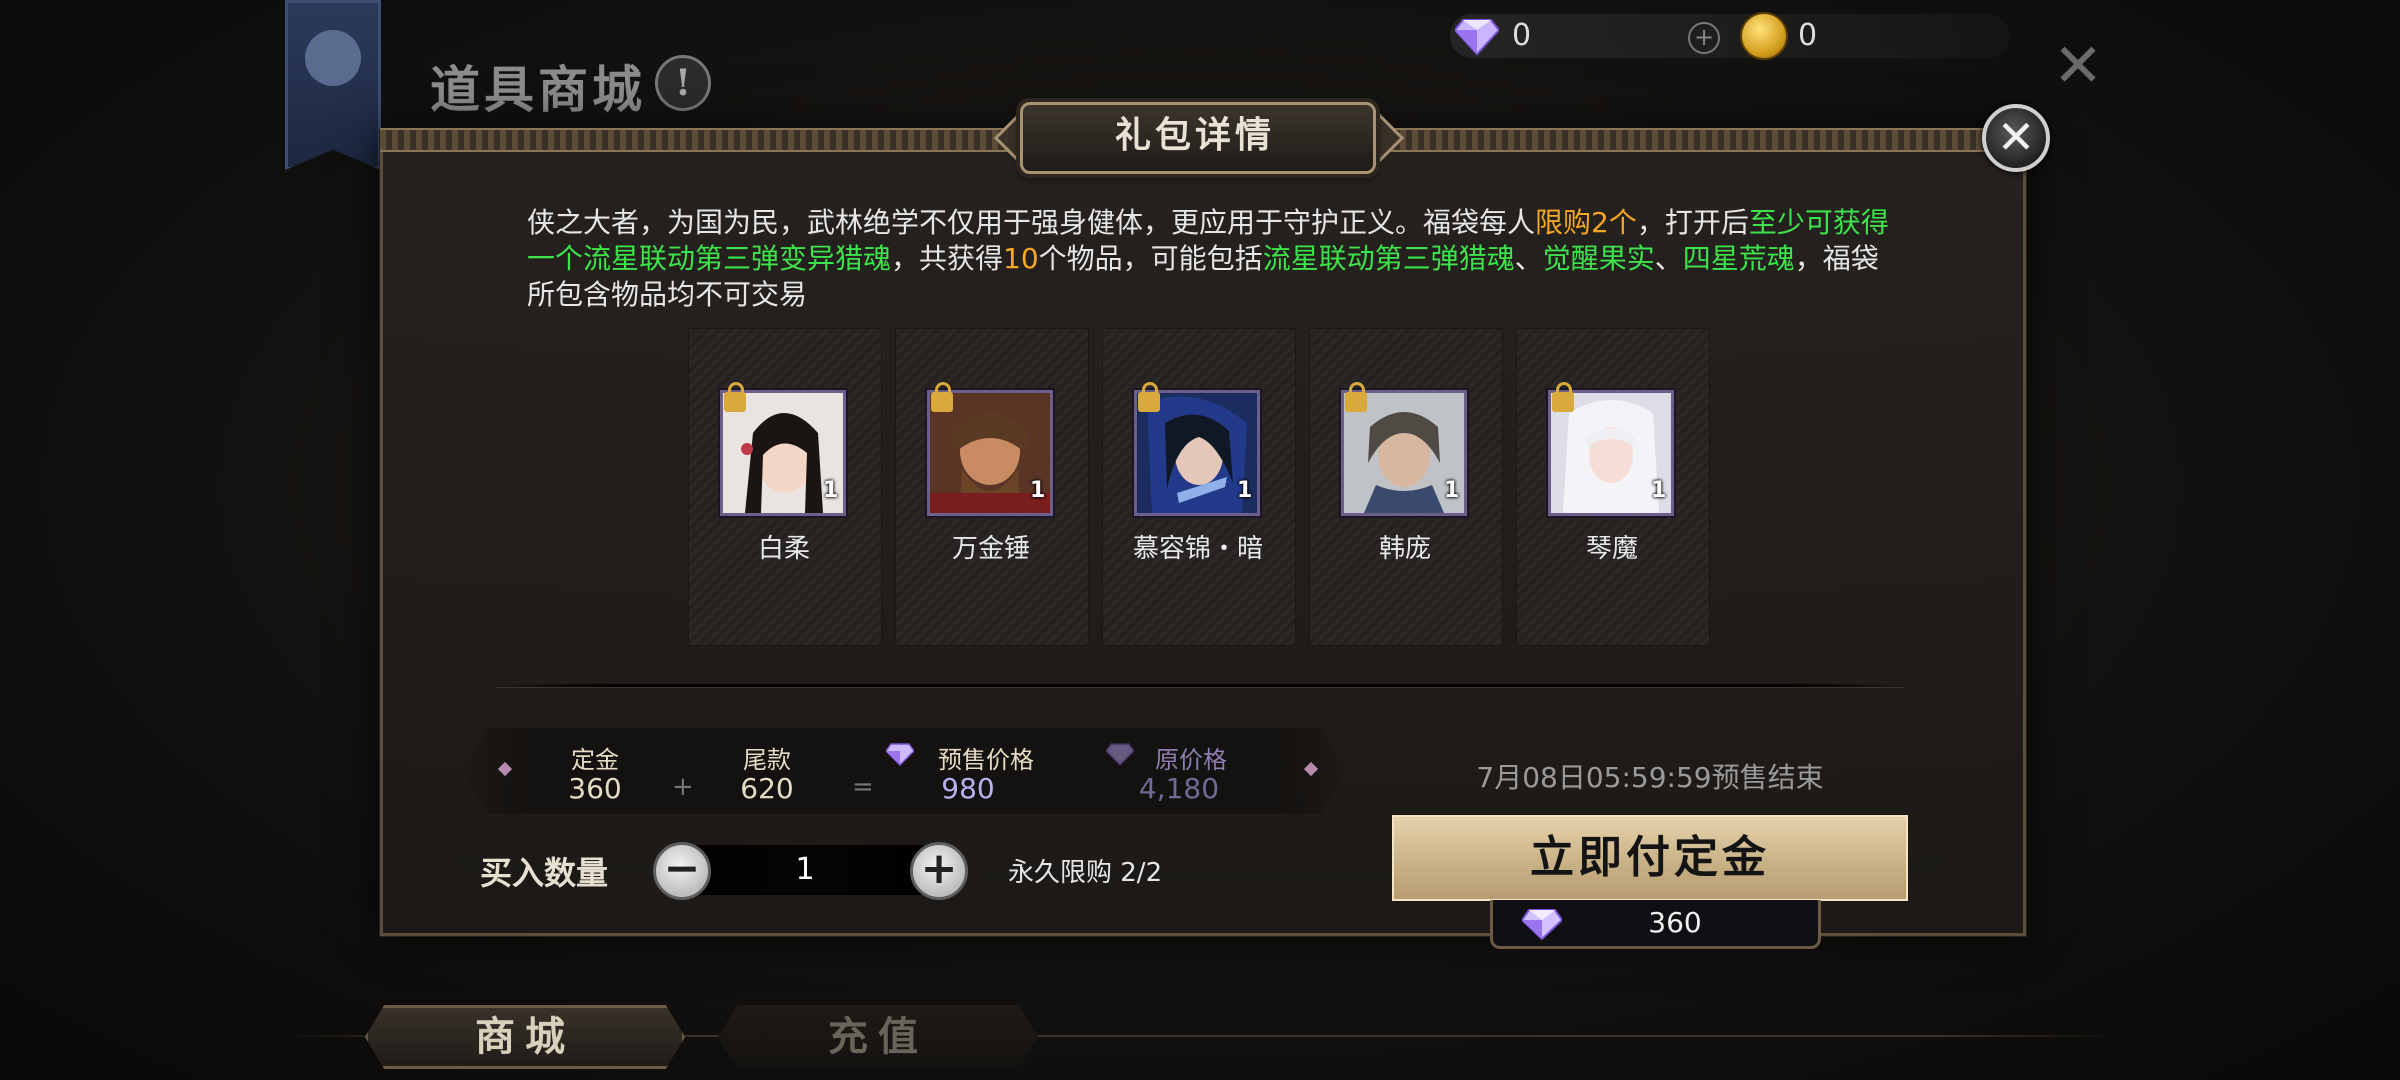 This screenshot has width=2400, height=1080. What do you see at coordinates (1650, 777) in the screenshot?
I see `presale-end-time: 7月08日05:59:59预售结束` at bounding box center [1650, 777].